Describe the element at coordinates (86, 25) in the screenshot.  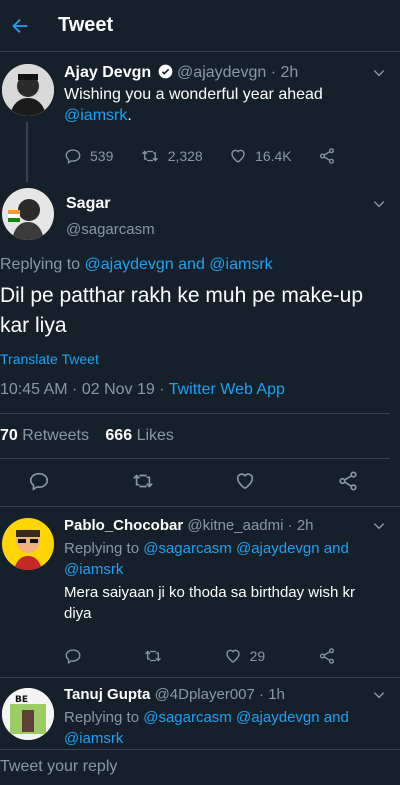
I see `page-title: Tweet` at that location.